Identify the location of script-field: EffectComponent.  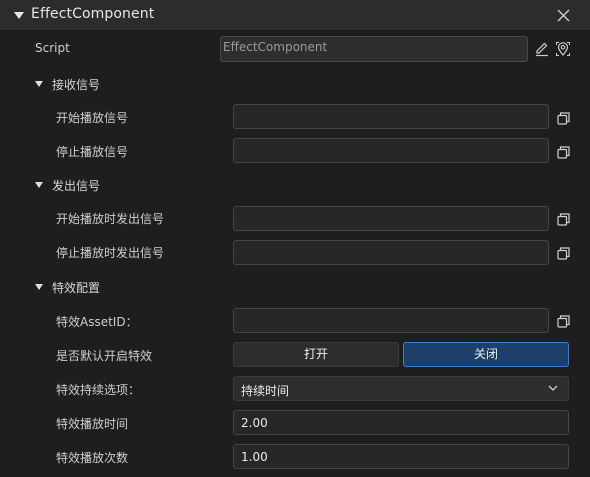
(374, 49).